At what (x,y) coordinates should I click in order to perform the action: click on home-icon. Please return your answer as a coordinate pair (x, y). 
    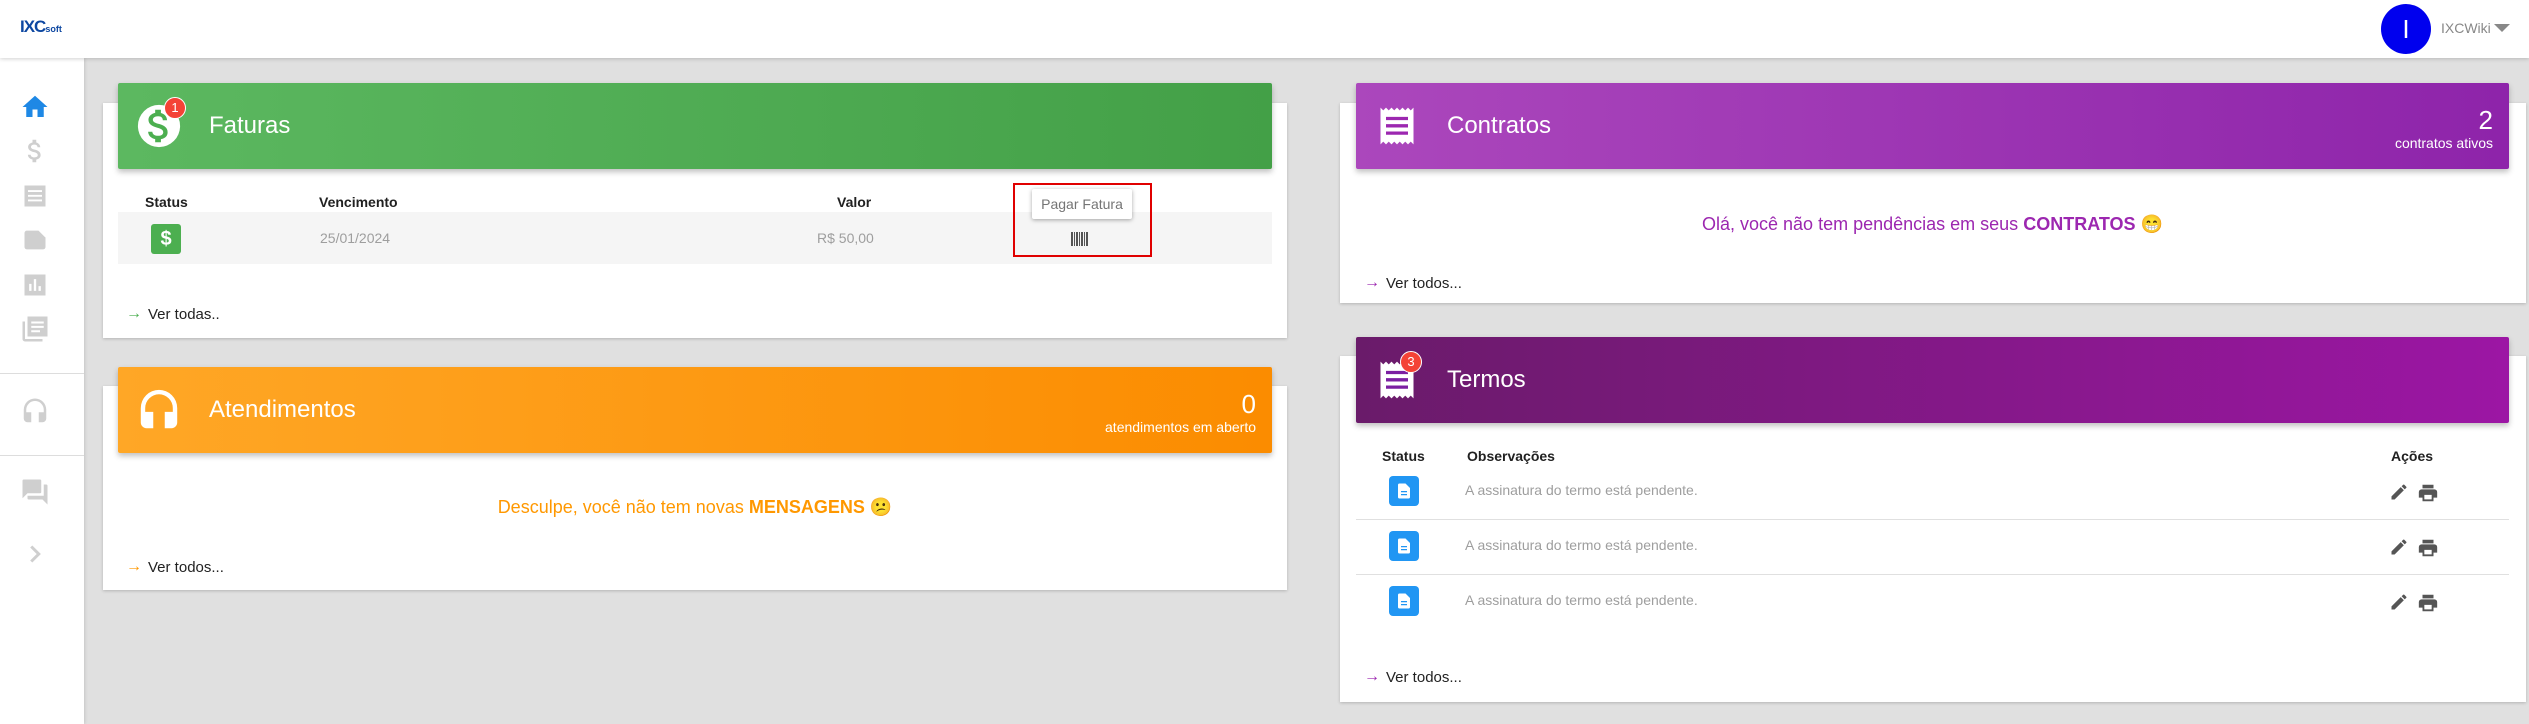
    Looking at the image, I should click on (35, 107).